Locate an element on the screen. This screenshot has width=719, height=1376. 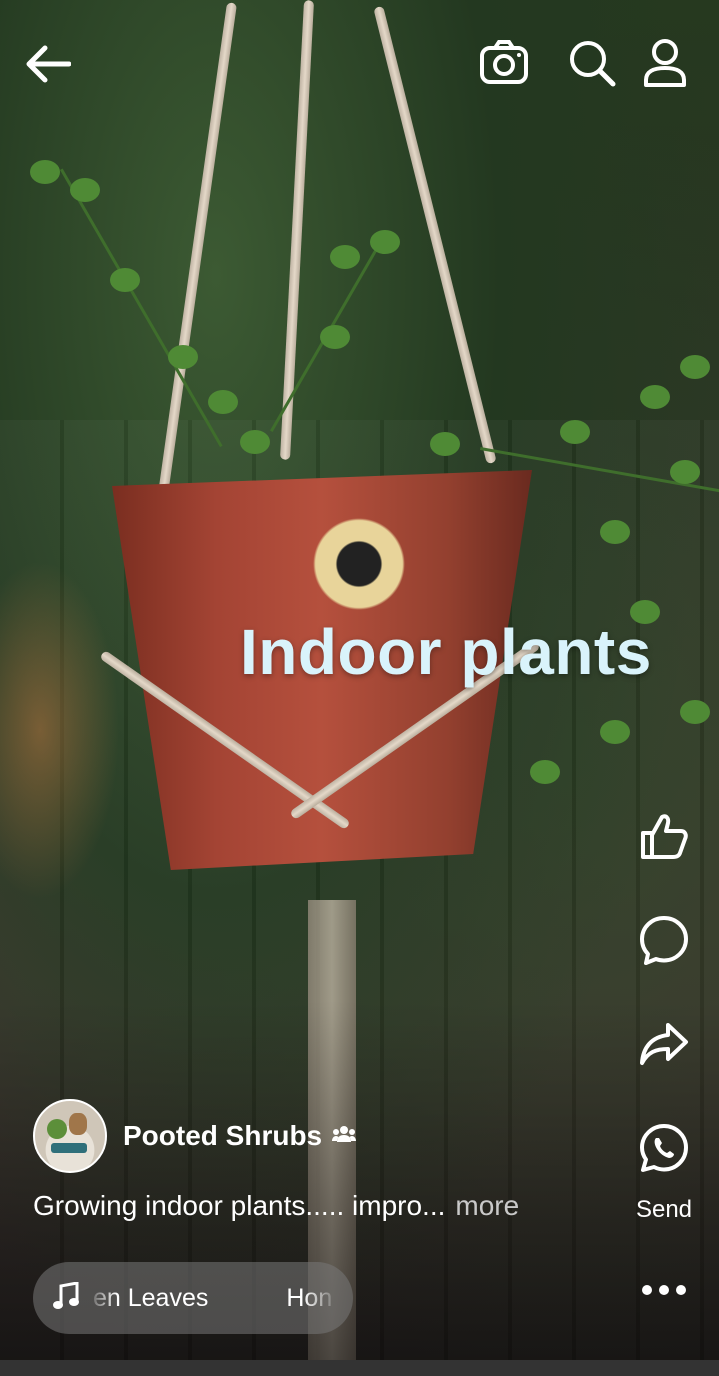
background-glow is located at coordinates (60, 730).